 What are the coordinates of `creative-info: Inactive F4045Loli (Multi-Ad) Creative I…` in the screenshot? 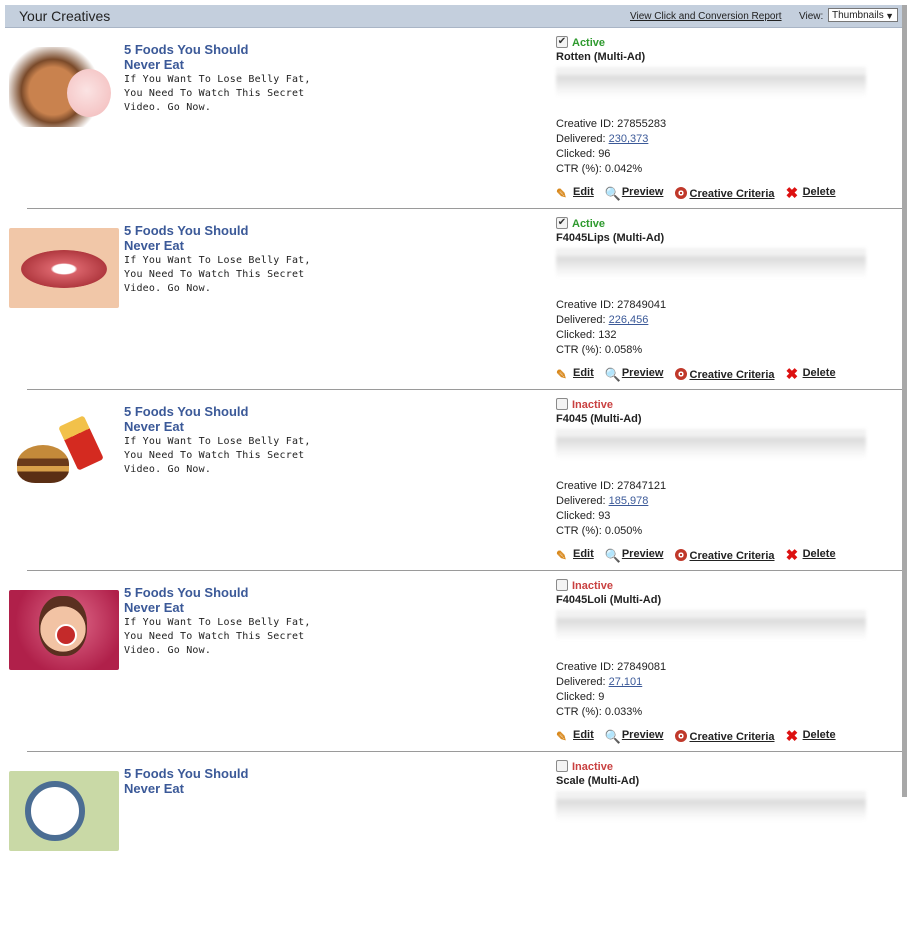 It's located at (721, 649).